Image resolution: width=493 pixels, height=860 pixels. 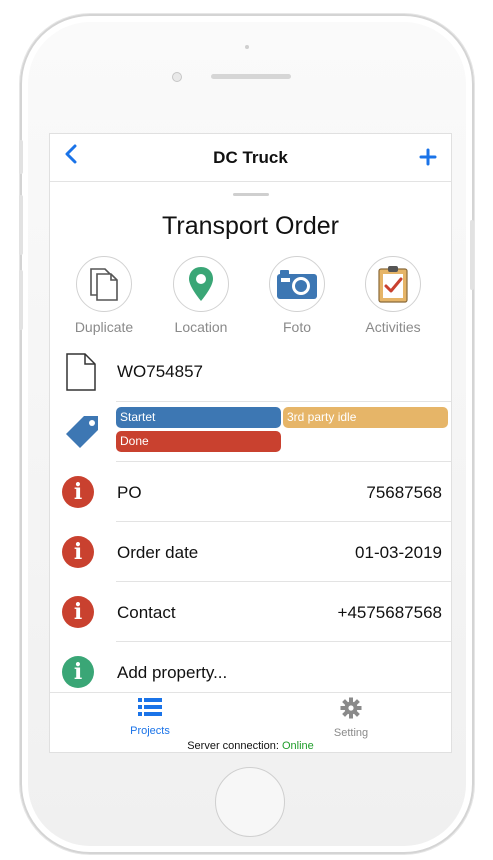 What do you see at coordinates (250, 371) in the screenshot?
I see `order-number-row: WO754857` at bounding box center [250, 371].